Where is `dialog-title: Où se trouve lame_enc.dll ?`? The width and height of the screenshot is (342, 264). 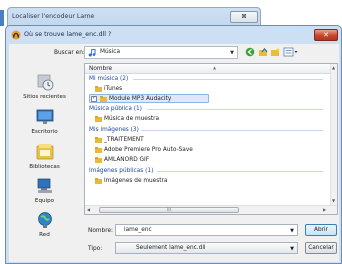
dialog-title: Où se trouve lame_enc.dll ? is located at coordinates (68, 34).